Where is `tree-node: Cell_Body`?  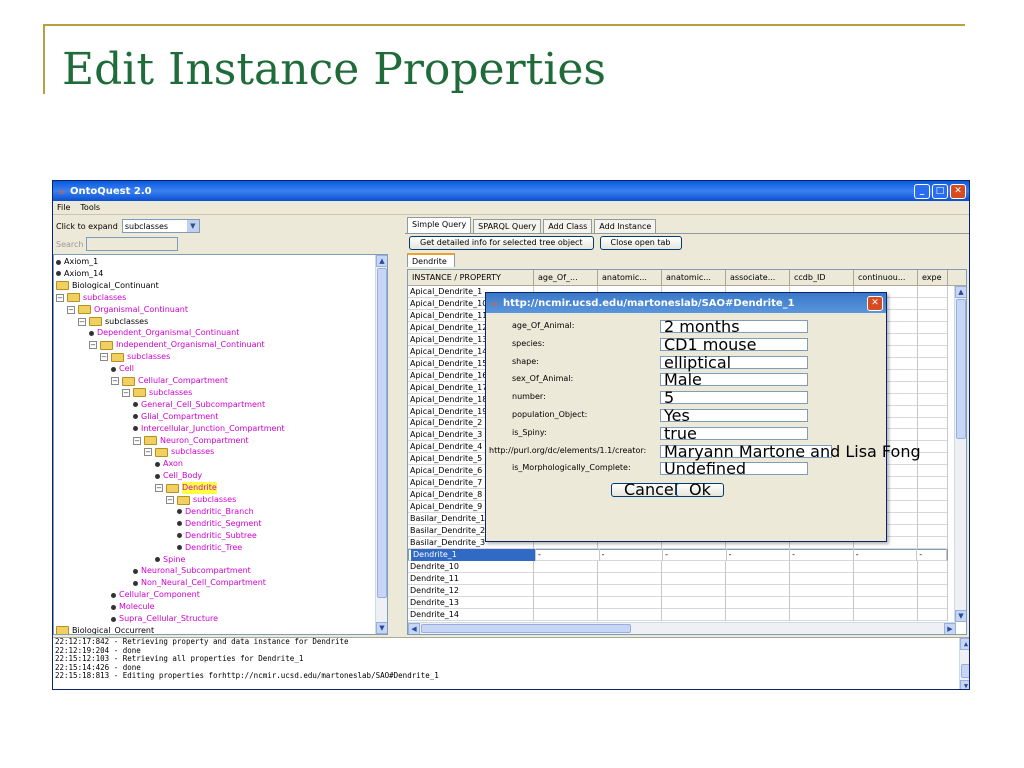 tree-node: Cell_Body is located at coordinates (178, 476).